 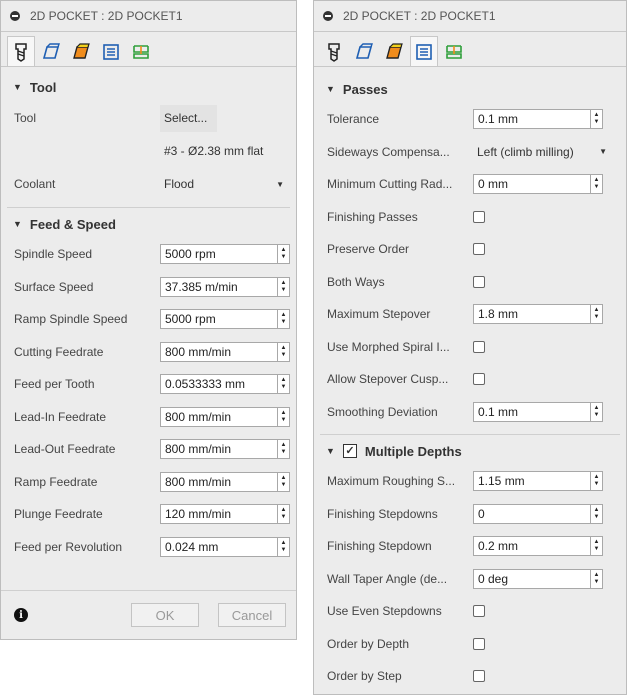 What do you see at coordinates (58, 514) in the screenshot?
I see `feed-row-label: Plunge Feedrate` at bounding box center [58, 514].